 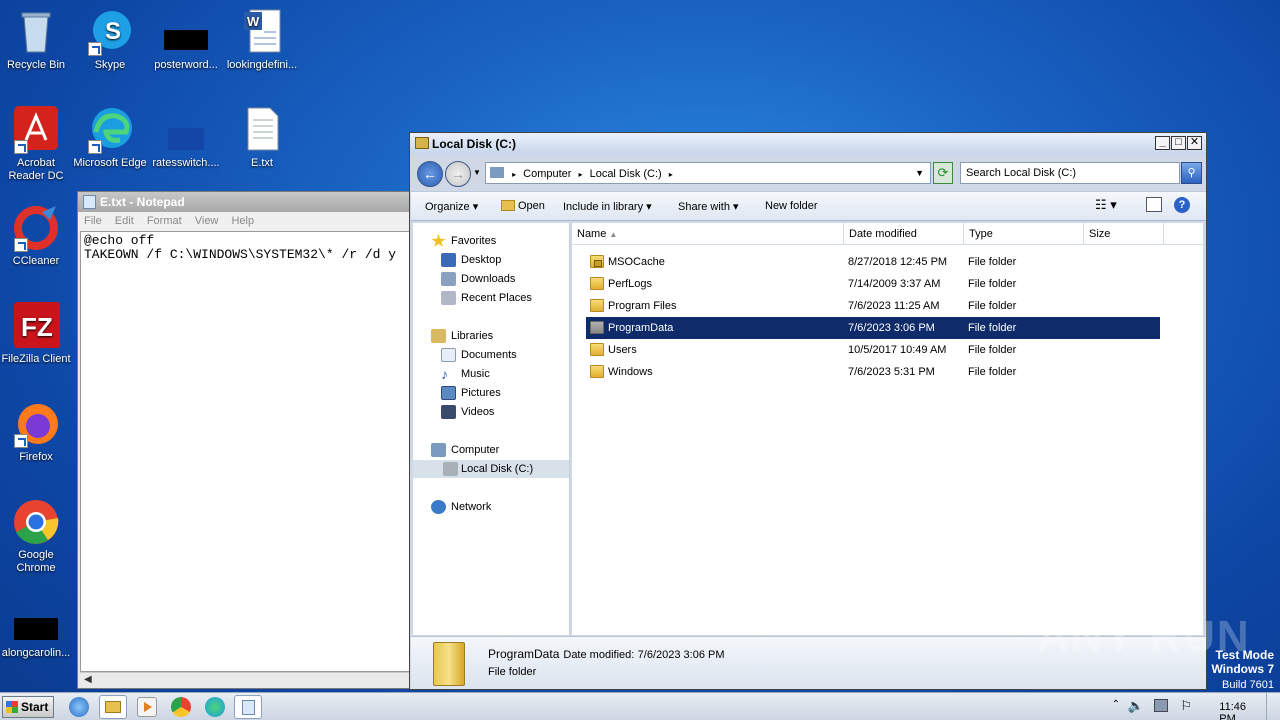 I want to click on help-icon: ?, so click(x=1182, y=205).